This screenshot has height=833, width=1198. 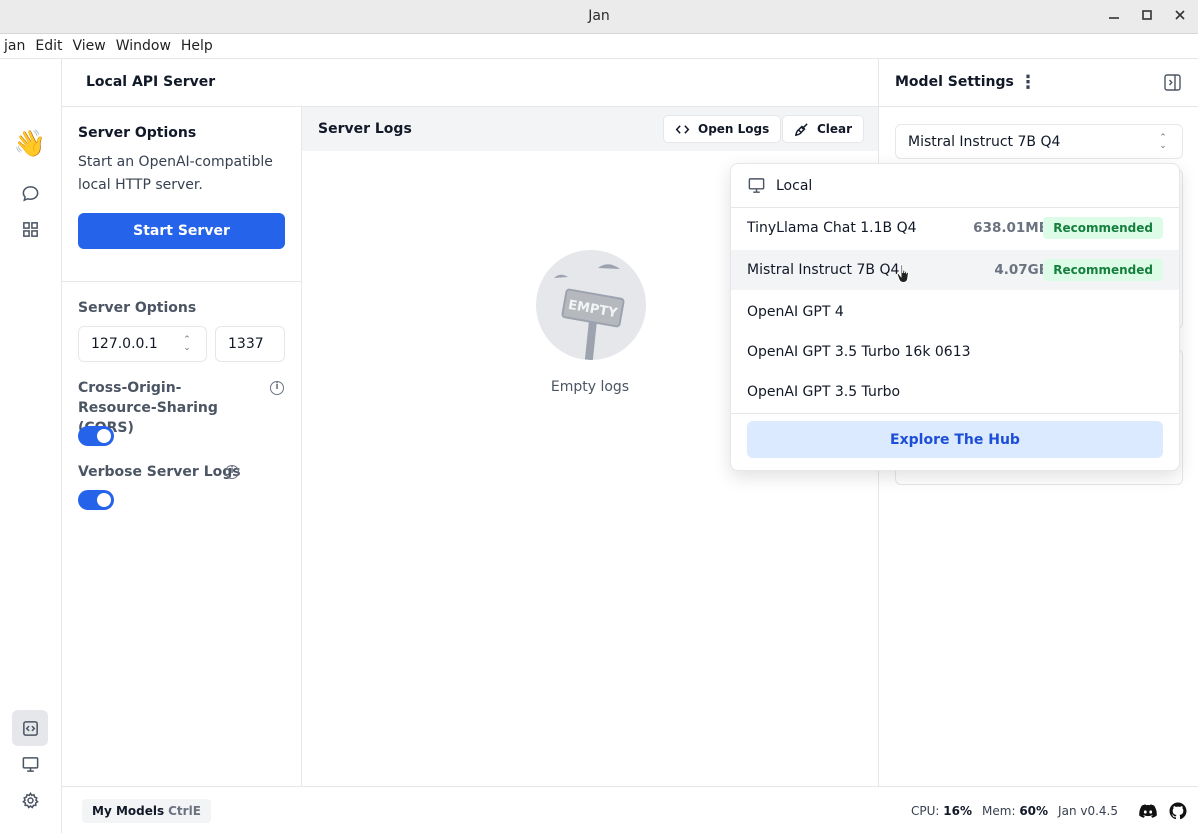 What do you see at coordinates (159, 472) in the screenshot?
I see `verbose-logs-label: Verbose Server Logs` at bounding box center [159, 472].